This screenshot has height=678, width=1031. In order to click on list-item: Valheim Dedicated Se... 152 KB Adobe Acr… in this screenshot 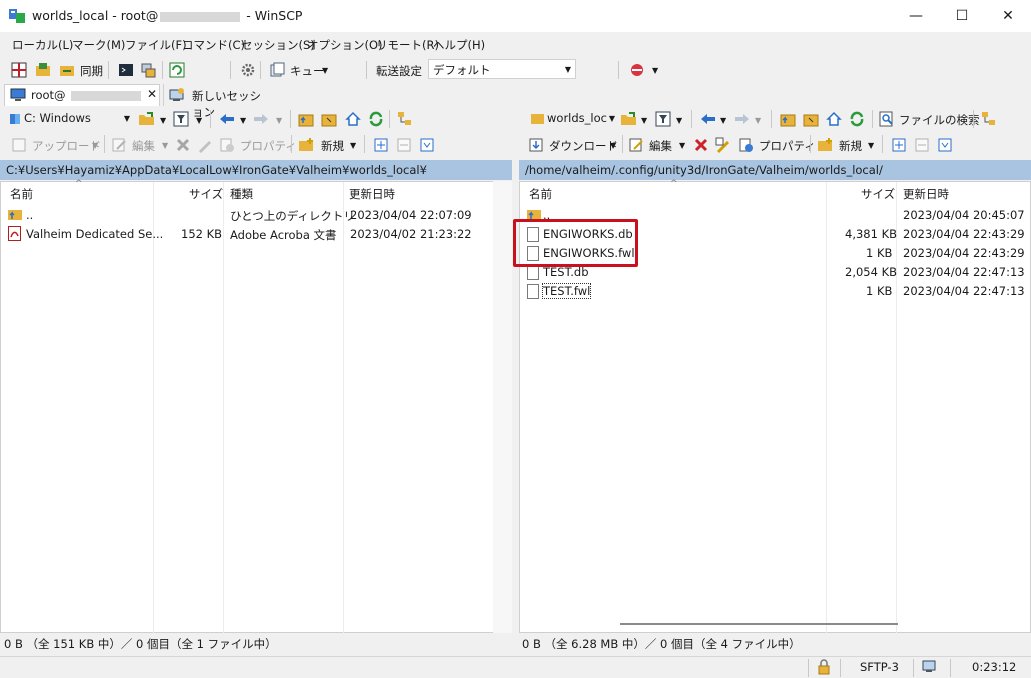, I will do `click(247, 234)`.